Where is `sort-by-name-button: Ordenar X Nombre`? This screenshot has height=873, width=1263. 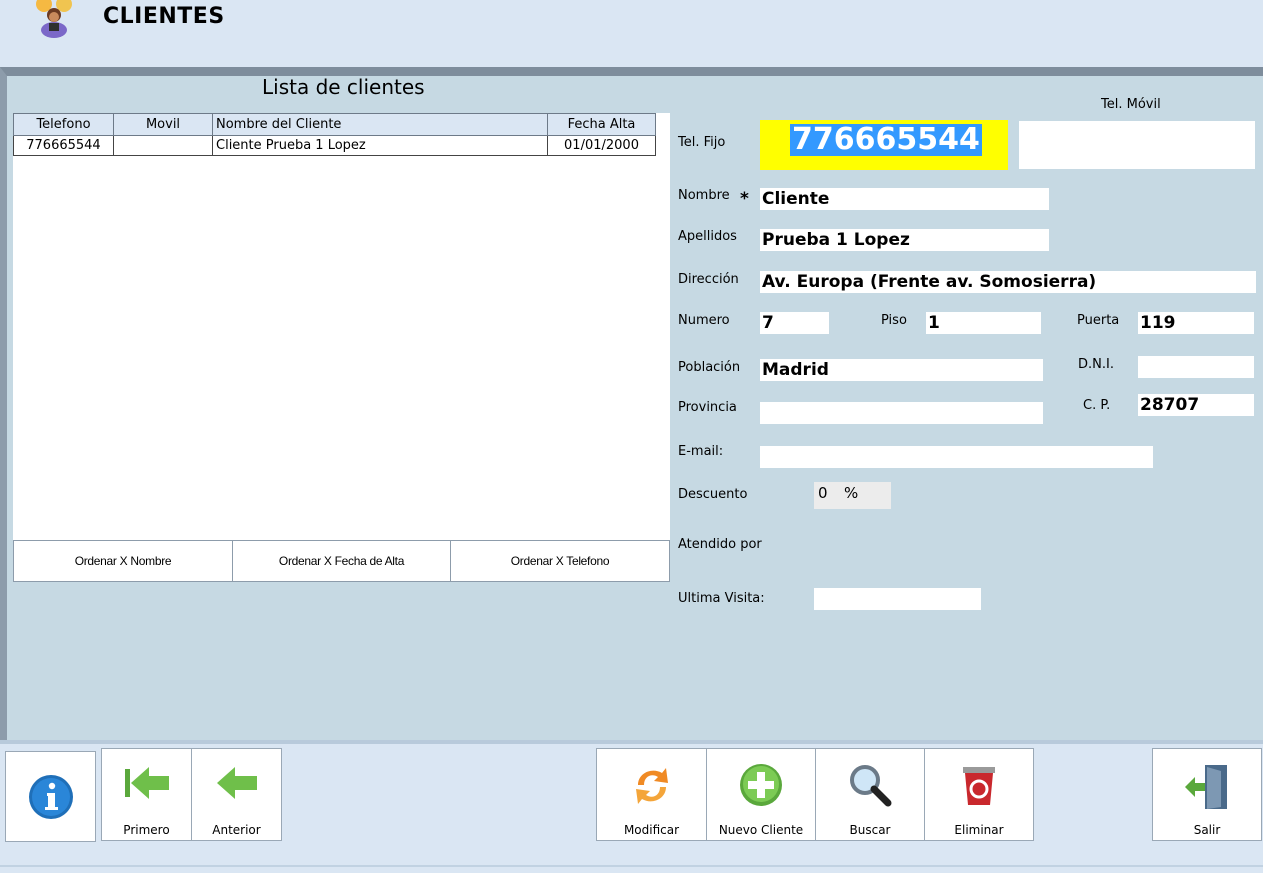 sort-by-name-button: Ordenar X Nombre is located at coordinates (123, 561).